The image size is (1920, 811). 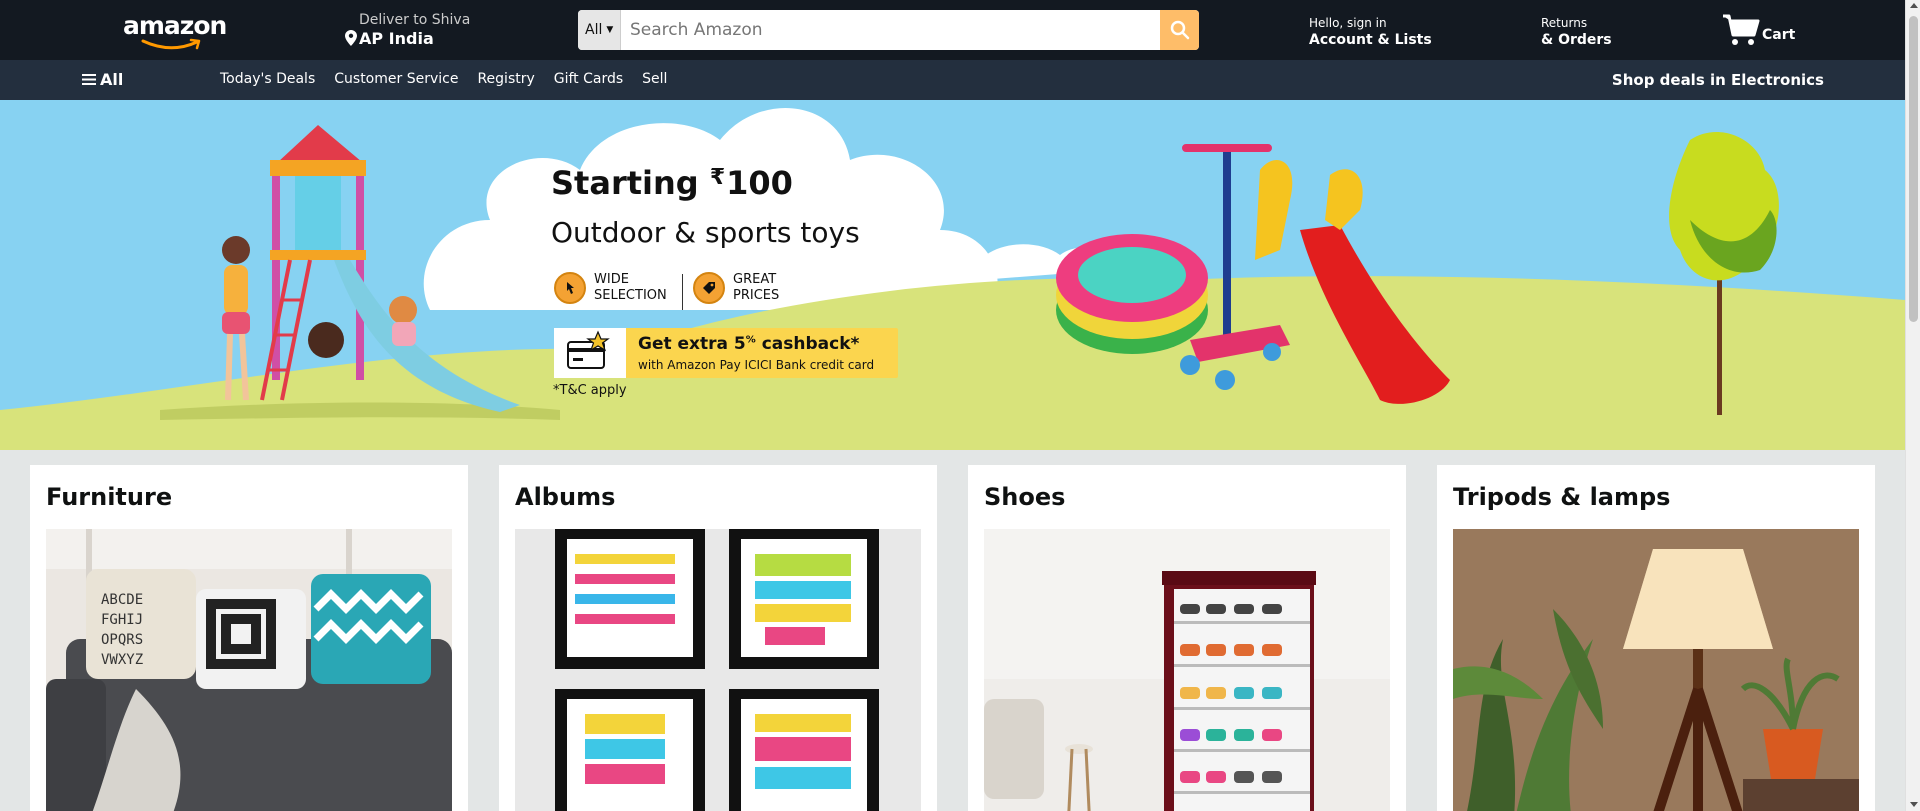 I want to click on search-category-dropdown: All ▼, so click(x=599, y=30).